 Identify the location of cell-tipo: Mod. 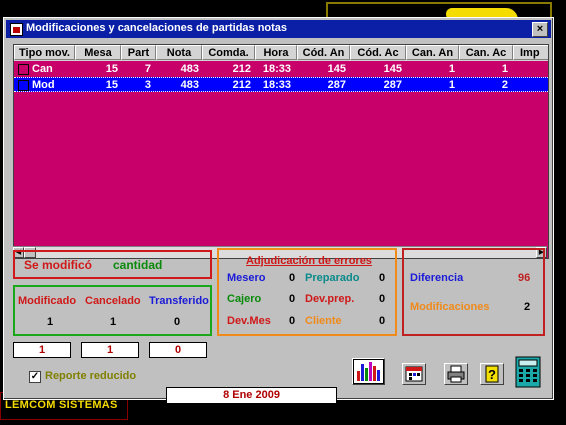
(43, 85).